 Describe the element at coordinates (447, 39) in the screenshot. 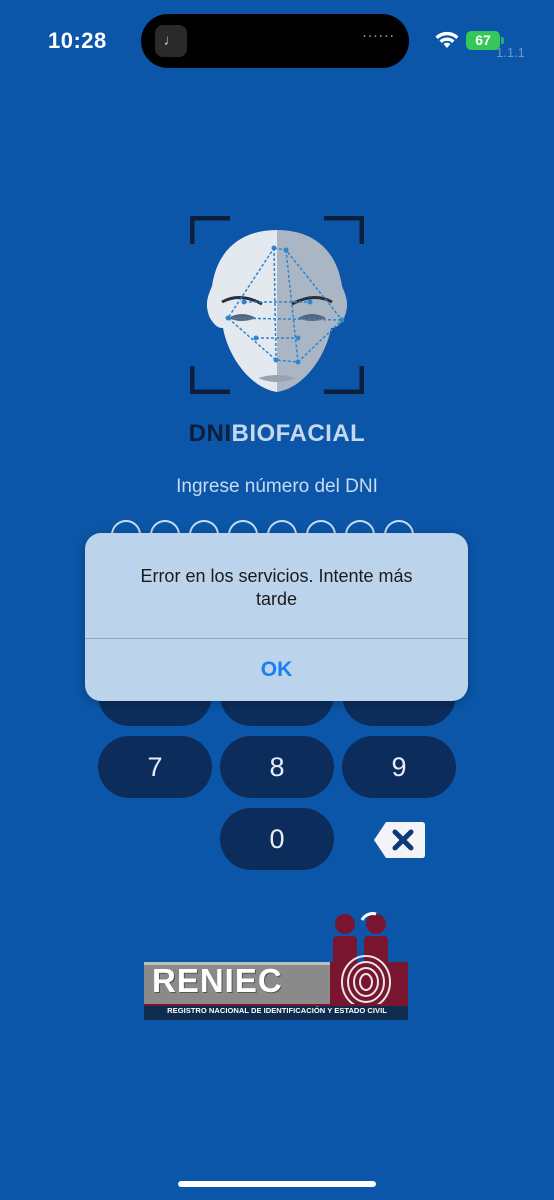

I see `wifi-icon` at that location.